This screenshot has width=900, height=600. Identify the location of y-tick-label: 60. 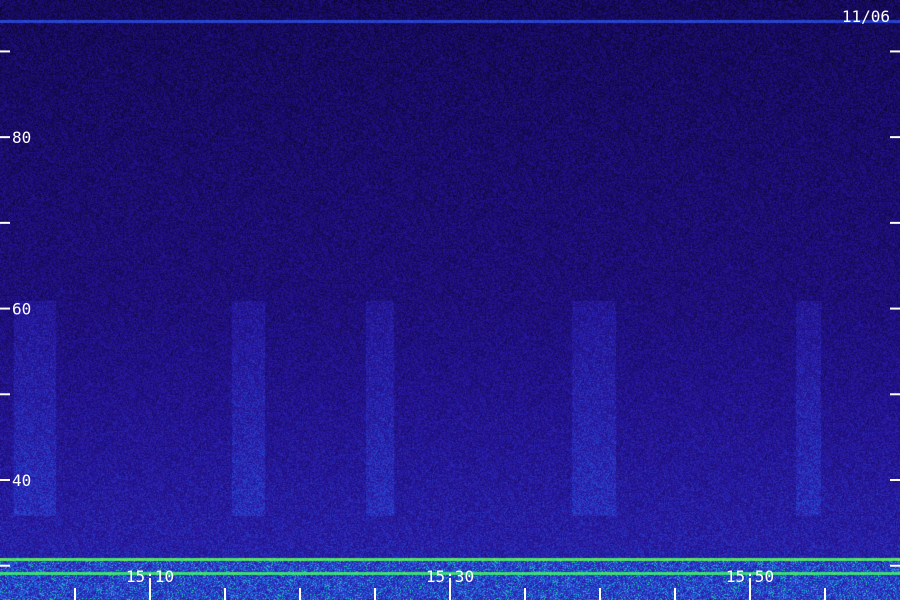
(21, 309).